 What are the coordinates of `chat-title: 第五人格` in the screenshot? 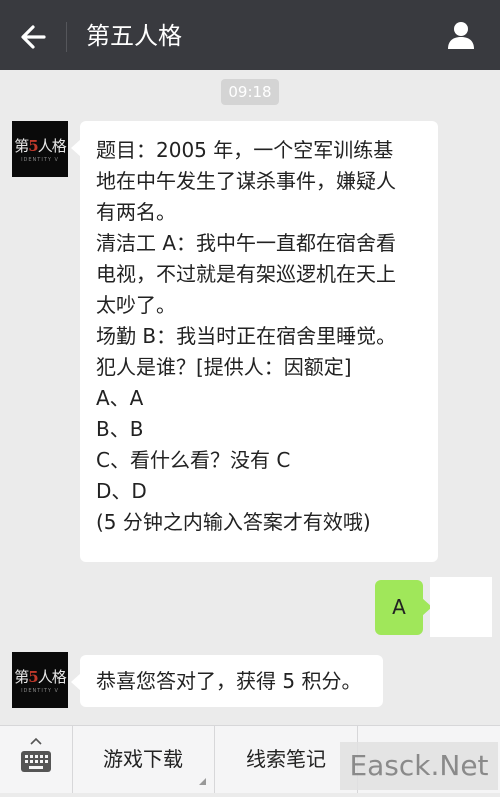 It's located at (134, 36).